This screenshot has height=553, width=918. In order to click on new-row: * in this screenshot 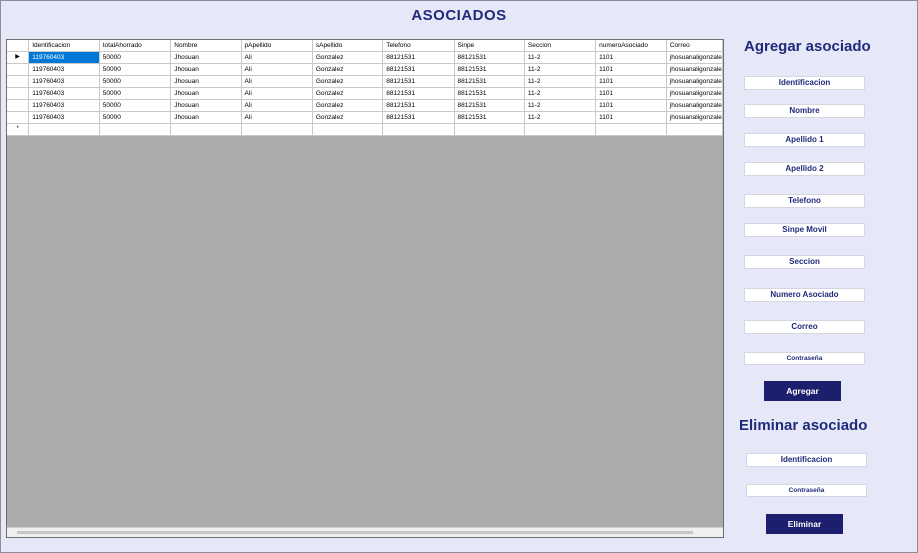, I will do `click(365, 129)`.